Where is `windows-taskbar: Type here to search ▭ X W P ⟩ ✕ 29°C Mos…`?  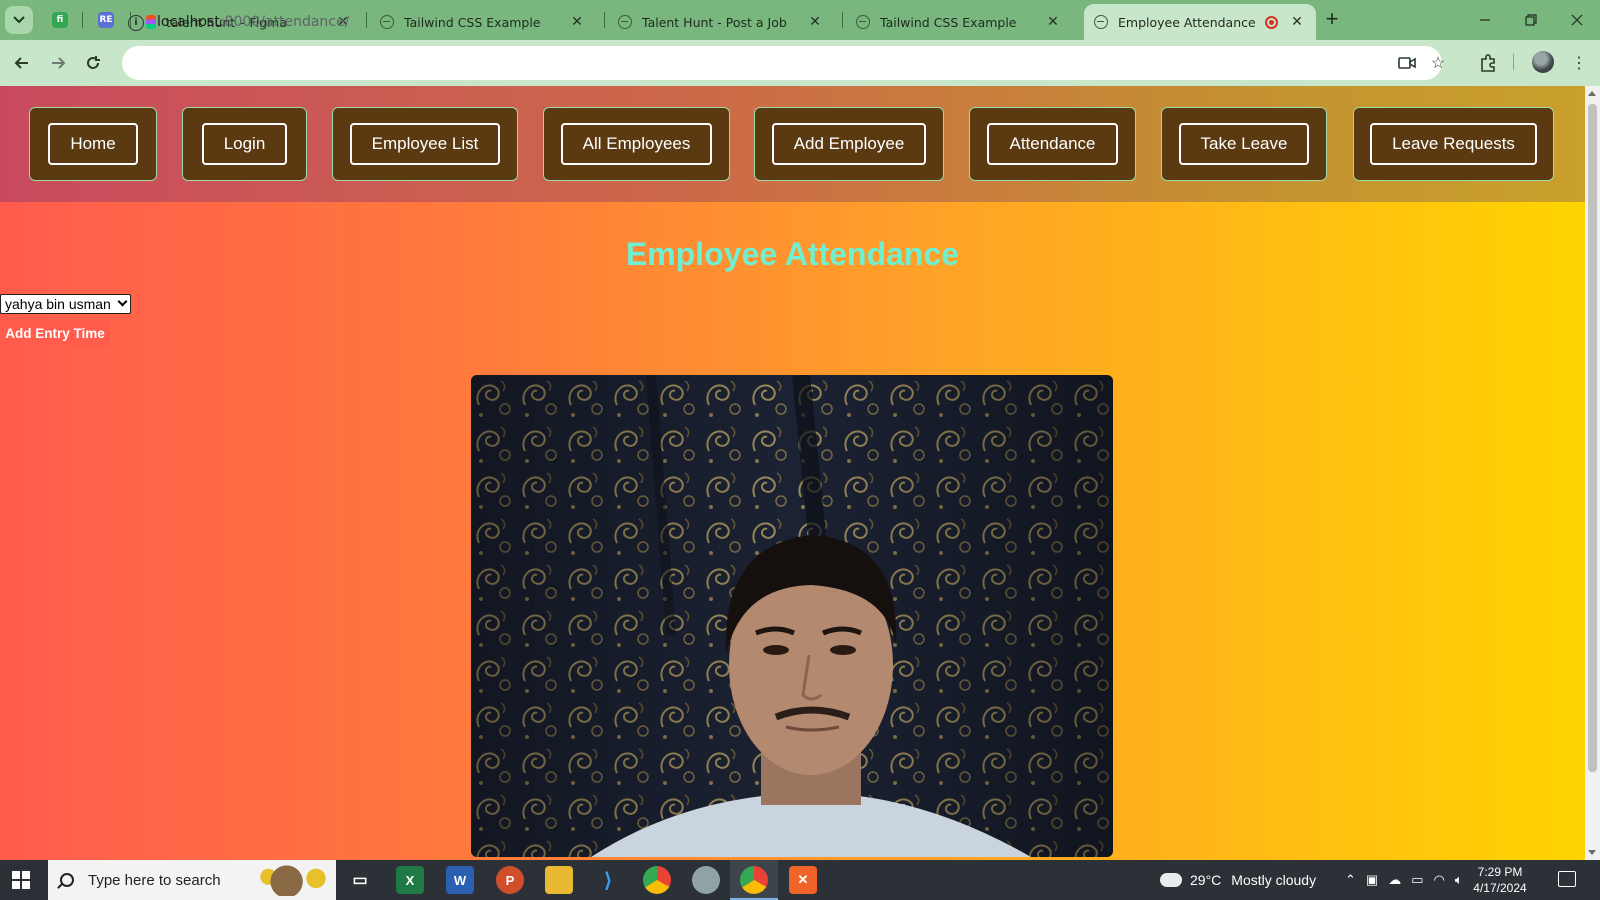
windows-taskbar: Type here to search ▭ X W P ⟩ ✕ 29°C Mos… is located at coordinates (800, 880).